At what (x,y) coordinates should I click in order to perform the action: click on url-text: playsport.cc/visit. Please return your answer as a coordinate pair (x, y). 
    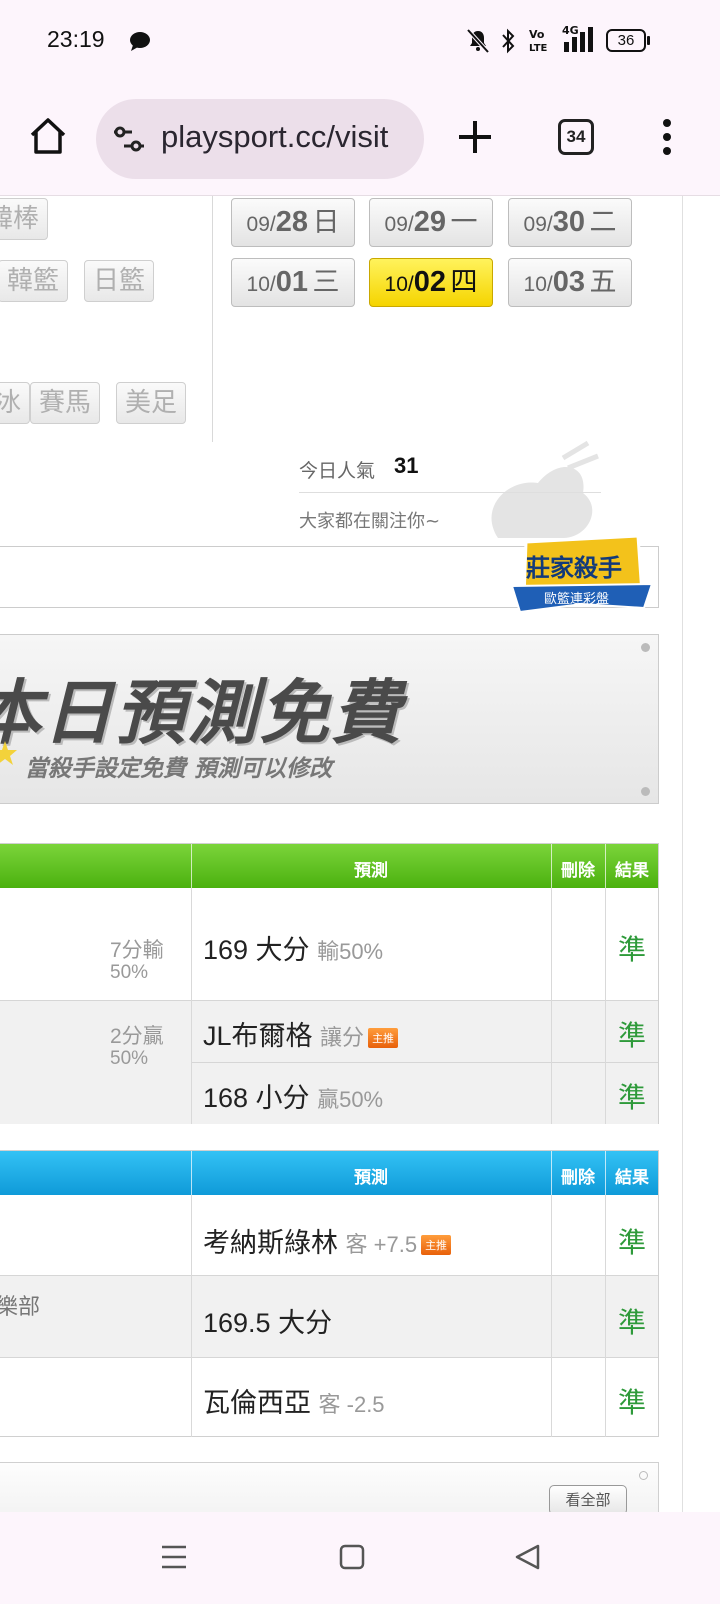
    Looking at the image, I should click on (275, 136).